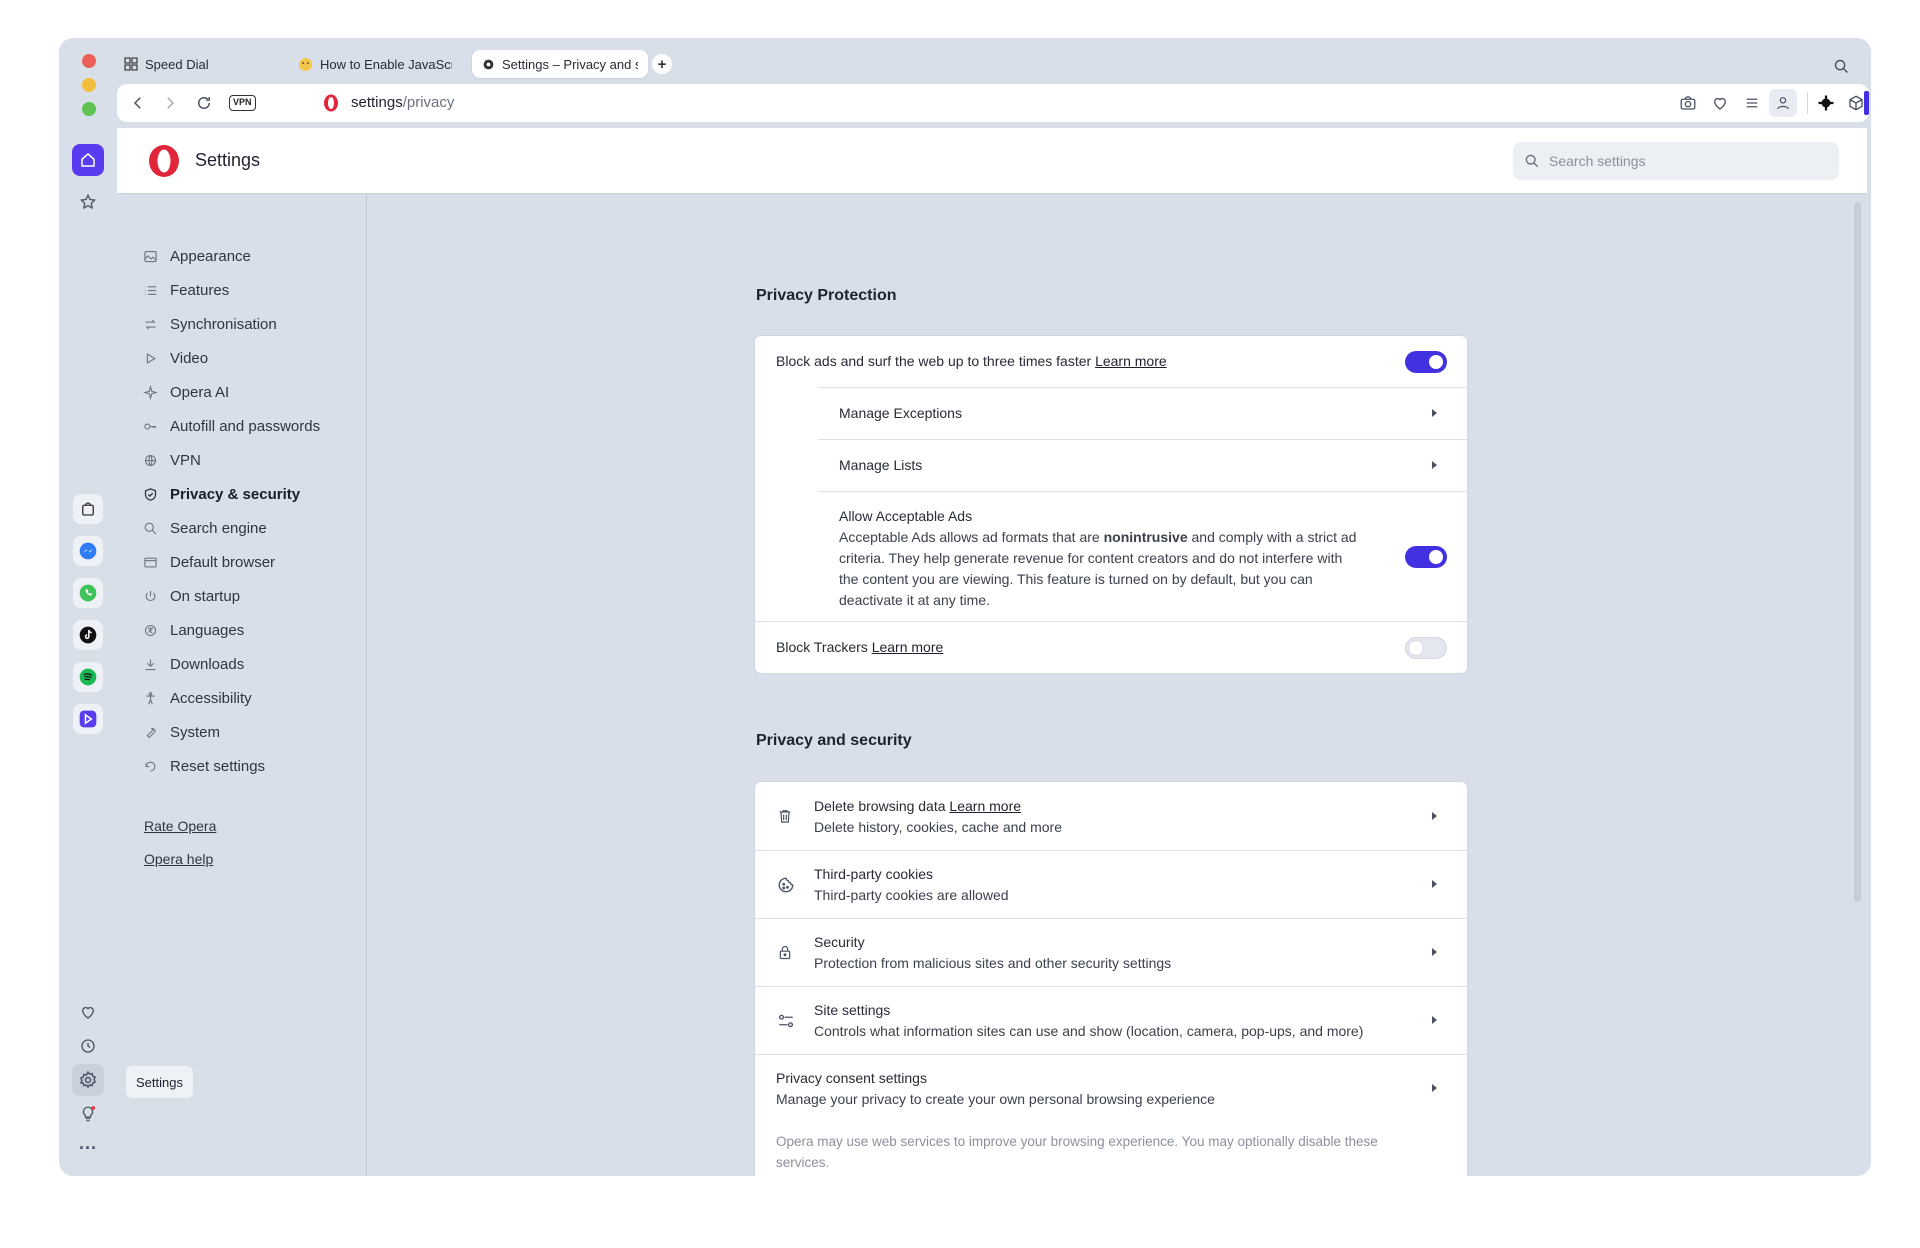  I want to click on search-icon, so click(150, 528).